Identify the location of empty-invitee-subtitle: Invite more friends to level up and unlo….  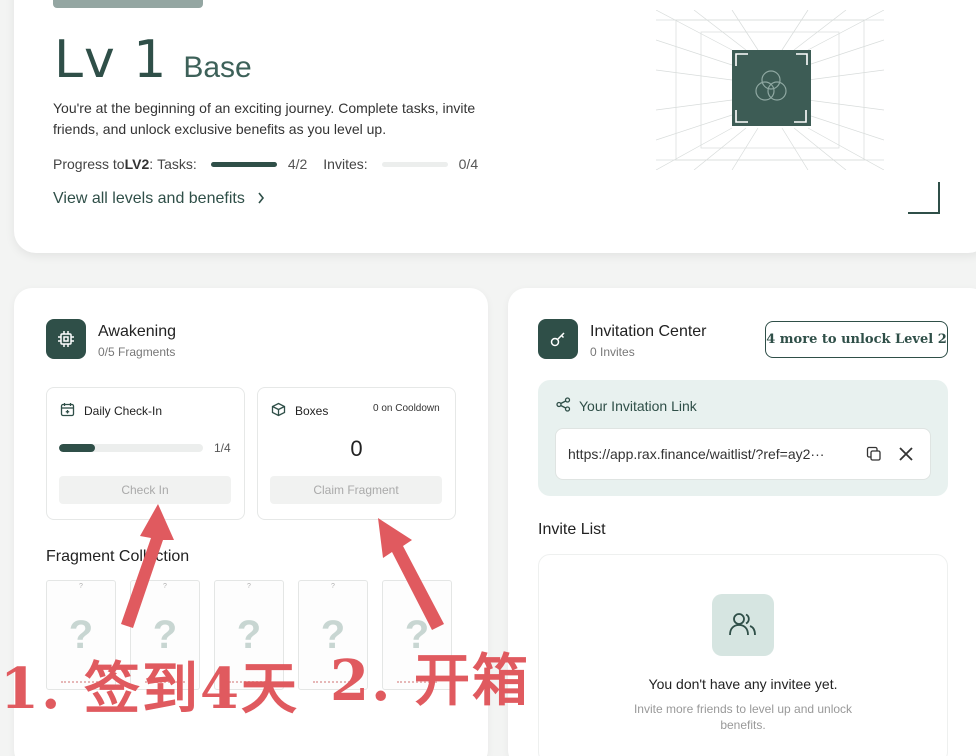
(743, 717).